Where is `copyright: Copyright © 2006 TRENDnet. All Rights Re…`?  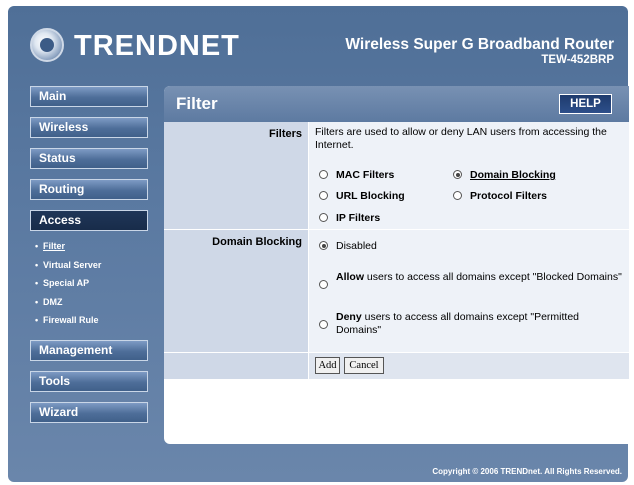 copyright: Copyright © 2006 TRENDnet. All Rights Re… is located at coordinates (527, 471).